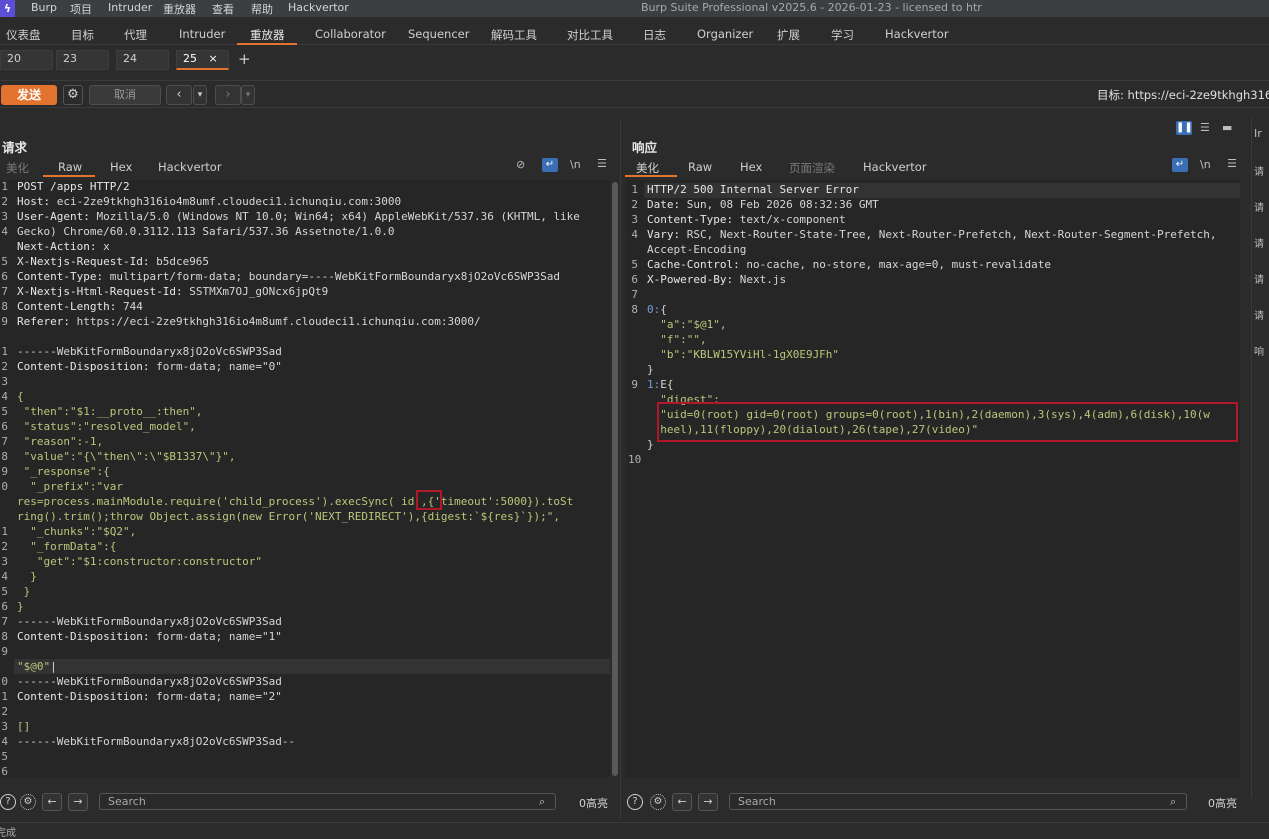 This screenshot has height=839, width=1269. Describe the element at coordinates (130, 7) in the screenshot. I see `menu-intruder: Intruder` at that location.